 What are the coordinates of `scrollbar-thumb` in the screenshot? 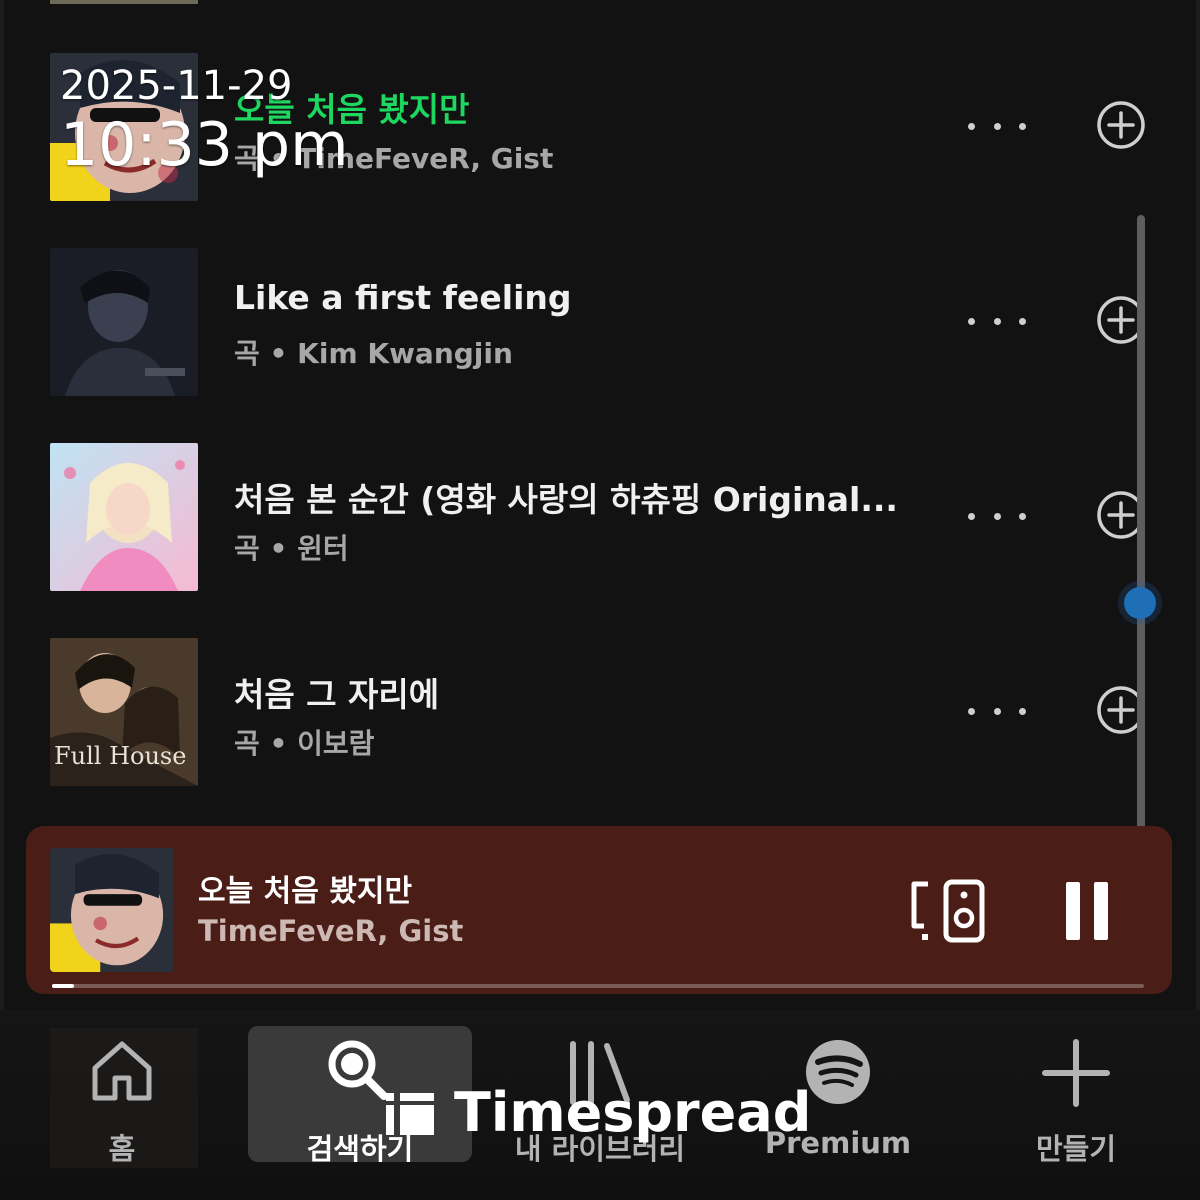 It's located at (1140, 603).